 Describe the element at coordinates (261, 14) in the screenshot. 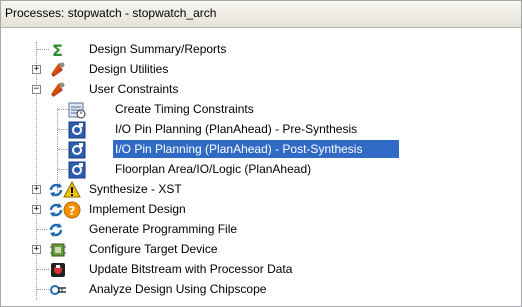

I see `panel-title: Processes: stopwatch - stopwatch_arch` at that location.